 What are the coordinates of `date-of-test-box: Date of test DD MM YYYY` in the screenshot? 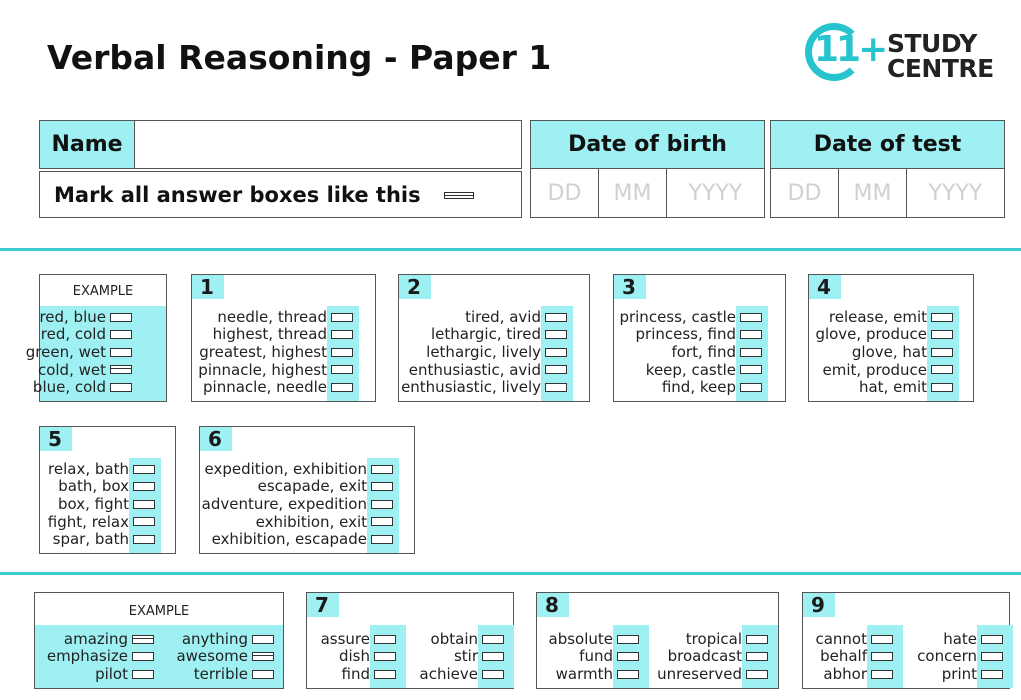 It's located at (887, 169).